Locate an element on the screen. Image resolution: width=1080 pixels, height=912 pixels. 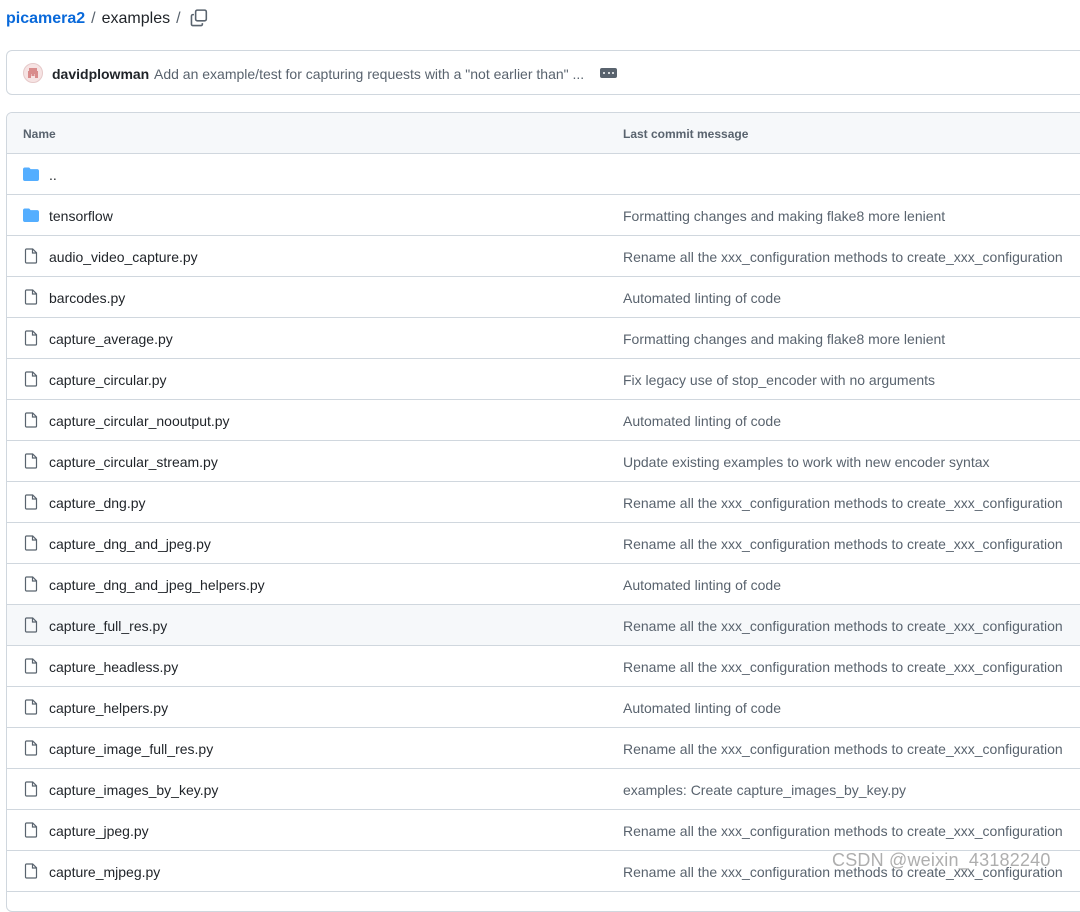
file-name-link: capture_full_res.py is located at coordinates (108, 626).